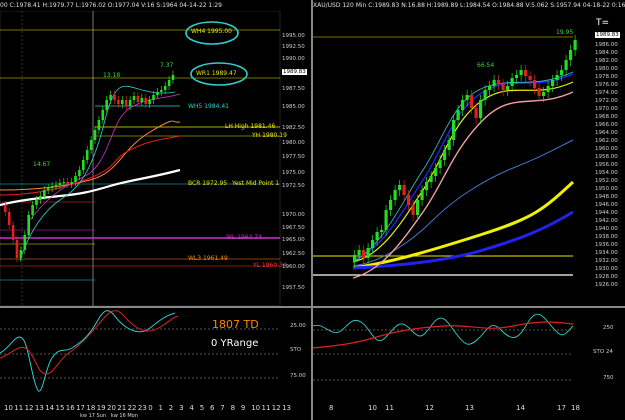 This screenshot has width=625, height=420. I want to click on left-x-sub: kw 17 Sun kw 16 Mon, so click(109, 416).